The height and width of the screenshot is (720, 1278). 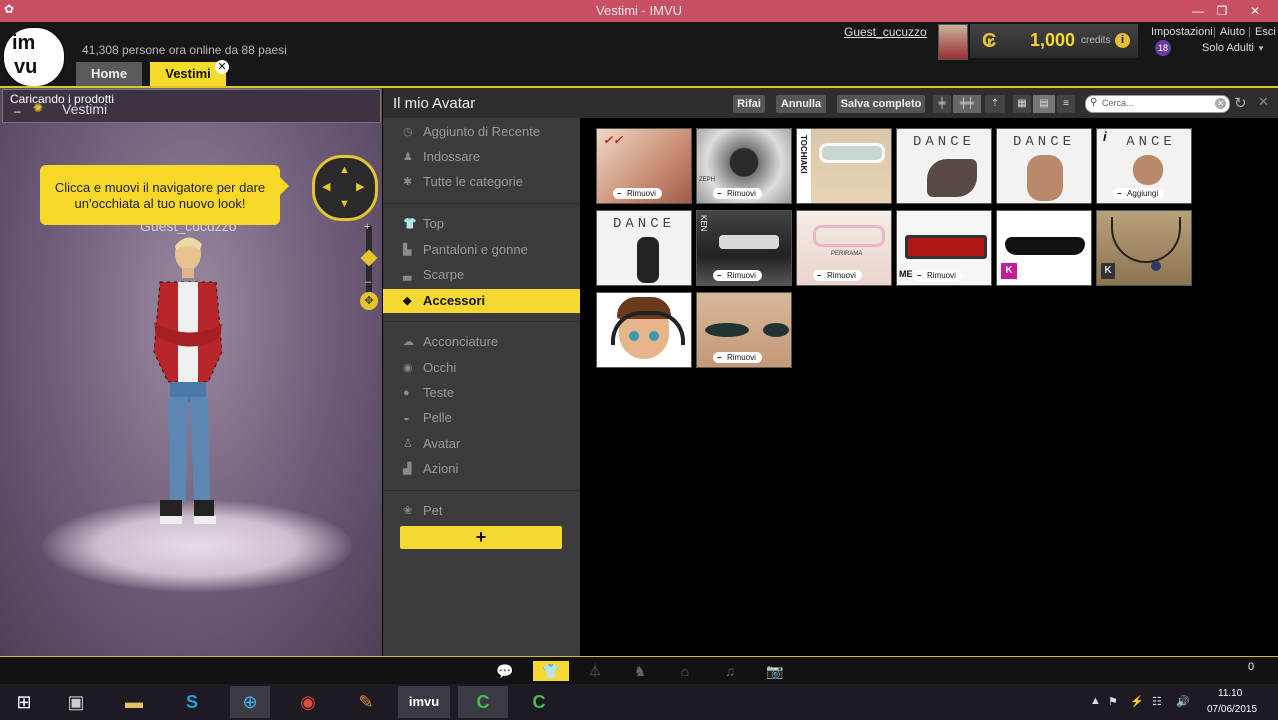 What do you see at coordinates (368, 282) in the screenshot?
I see `zoom-out-icon: –` at bounding box center [368, 282].